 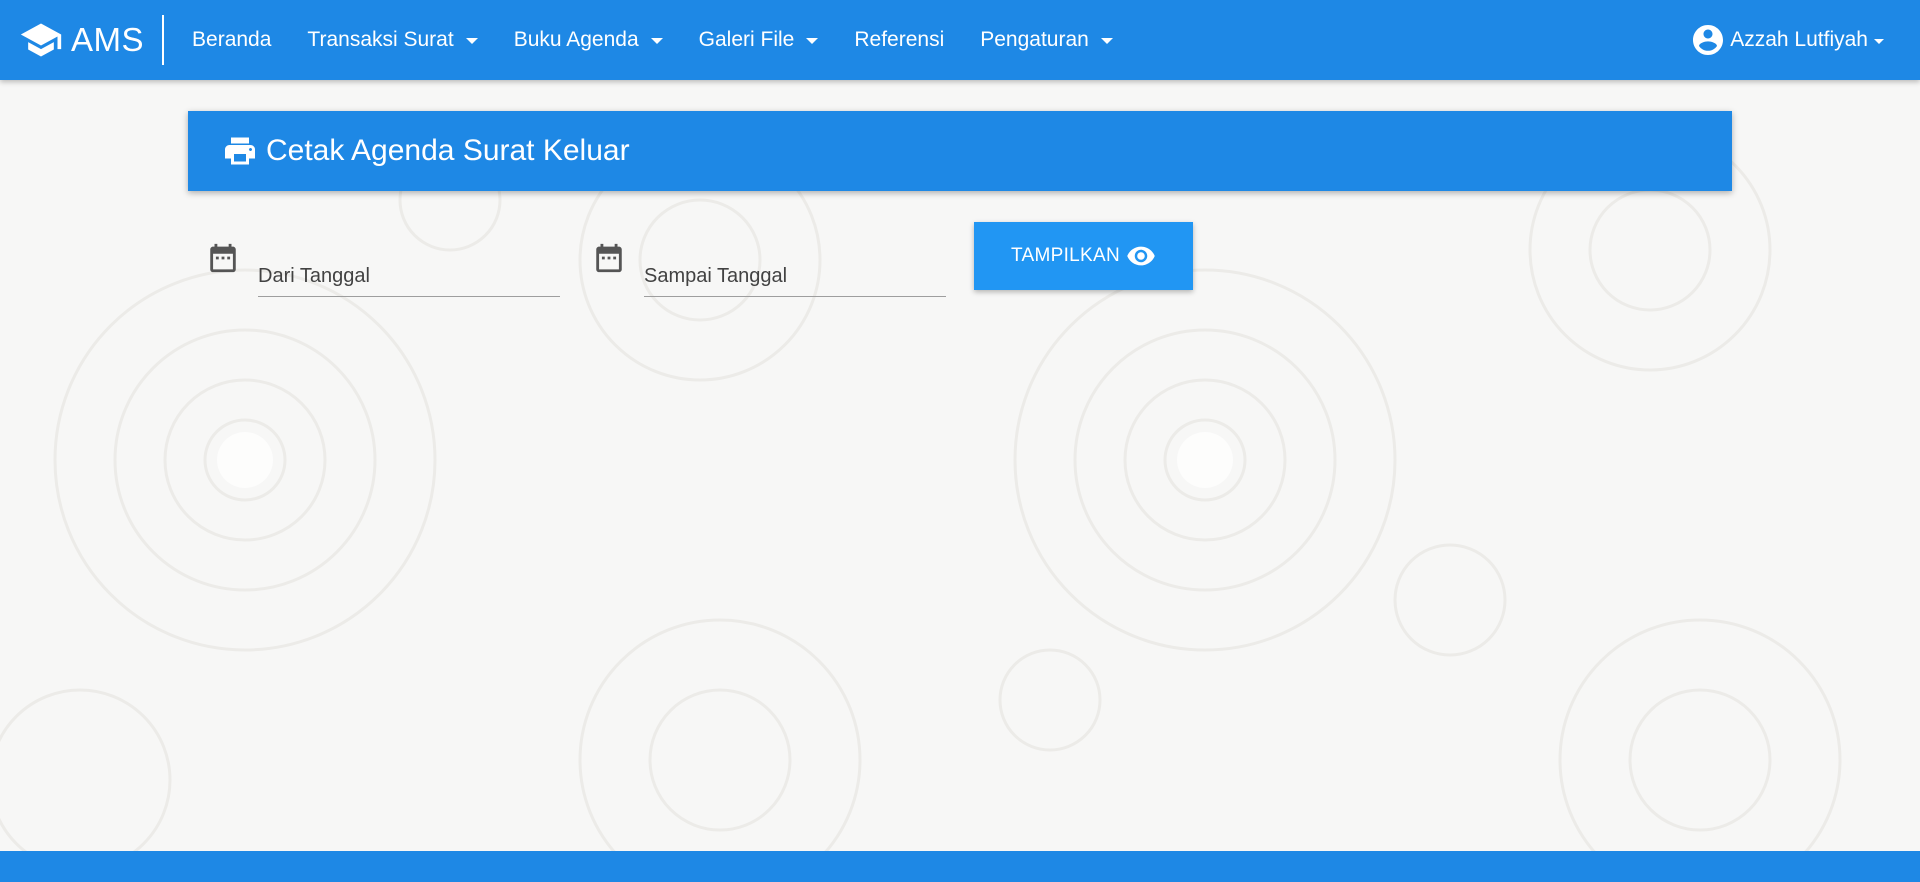 I want to click on nav-item-label: Referensi, so click(x=899, y=39).